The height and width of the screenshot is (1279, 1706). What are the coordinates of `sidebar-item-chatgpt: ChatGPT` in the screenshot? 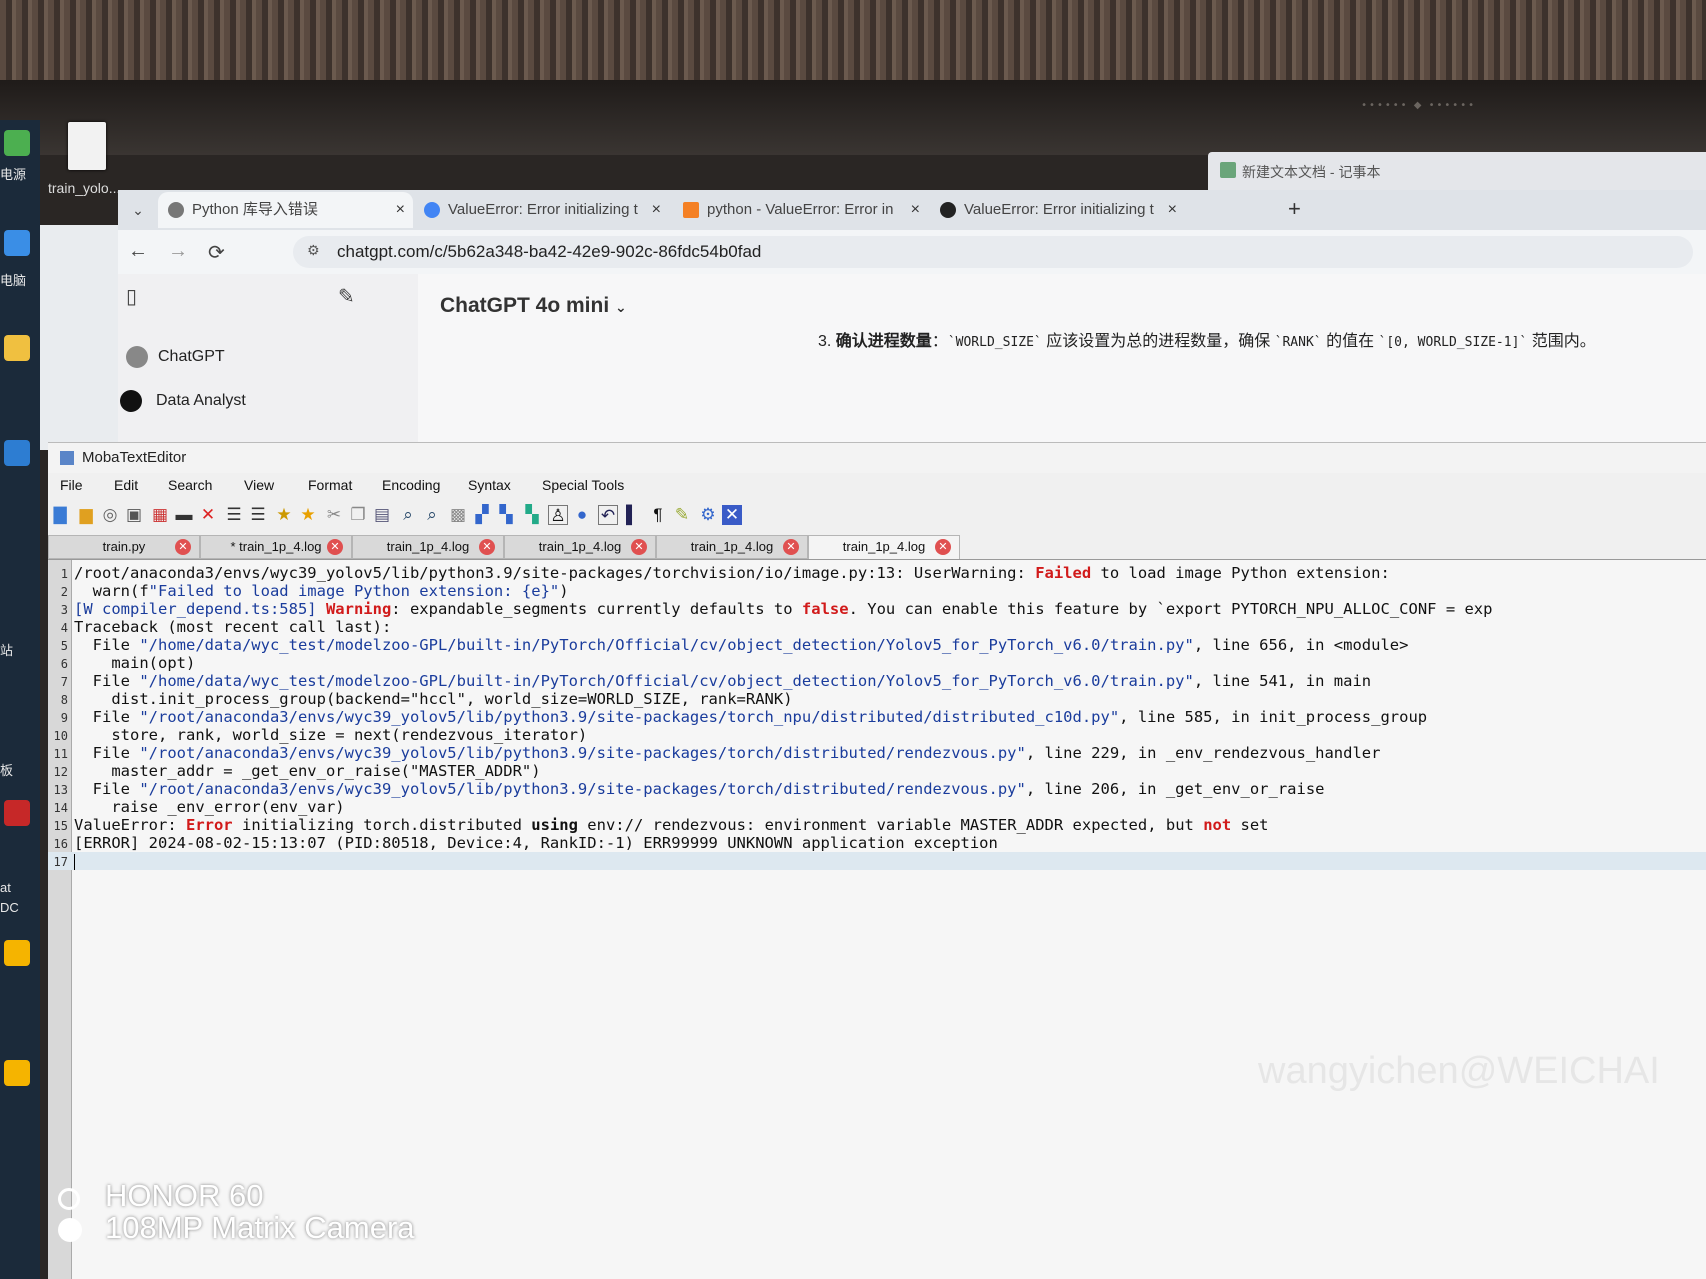 It's located at (191, 357).